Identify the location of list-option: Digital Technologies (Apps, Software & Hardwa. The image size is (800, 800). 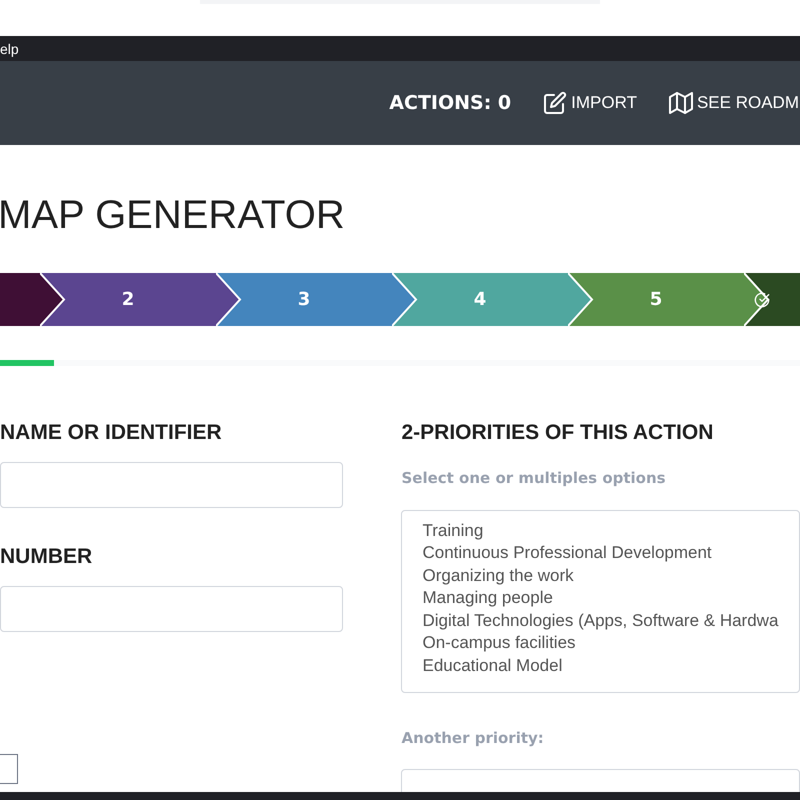
(610, 621).